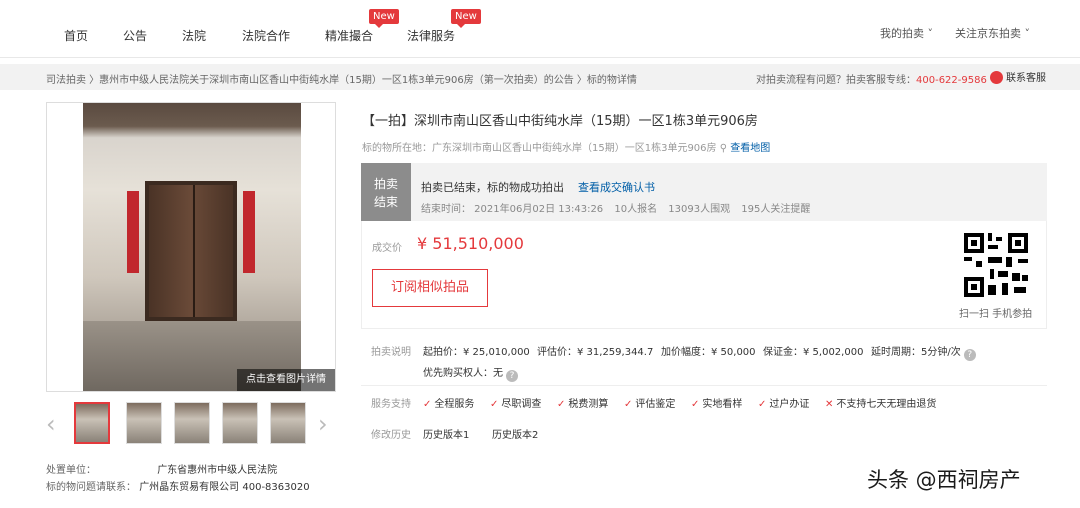 The height and width of the screenshot is (508, 1080). Describe the element at coordinates (902, 33) in the screenshot. I see `my-auction-label: 我的拍卖` at that location.